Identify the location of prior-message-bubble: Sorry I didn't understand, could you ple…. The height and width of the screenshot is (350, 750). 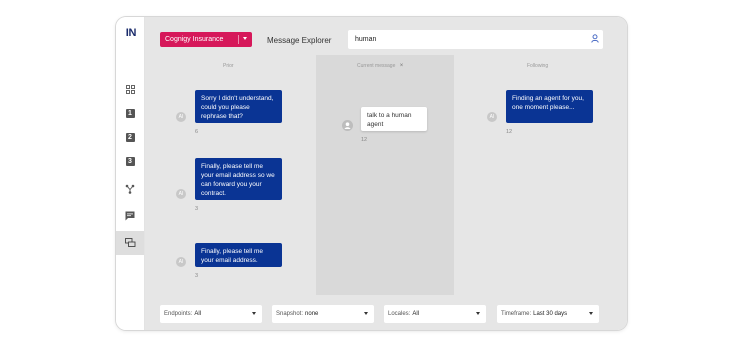
(238, 106).